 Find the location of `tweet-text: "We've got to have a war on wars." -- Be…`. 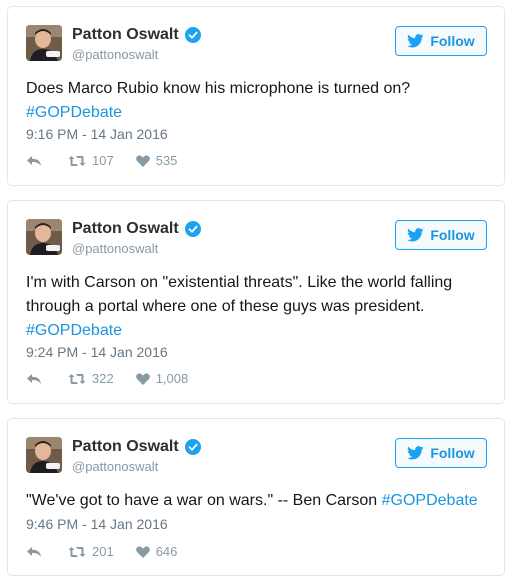

tweet-text: "We've got to have a war on wars." -- Be… is located at coordinates (256, 501).